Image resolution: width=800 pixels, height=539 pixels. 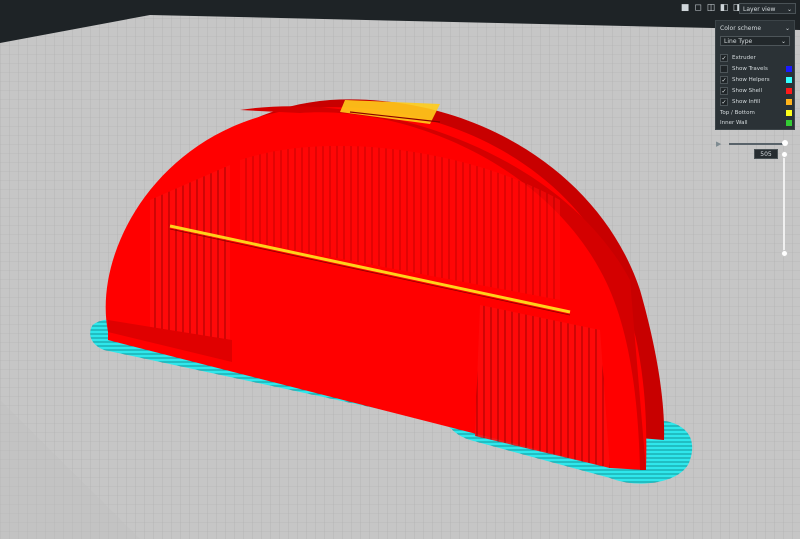 I want to click on legend-row-infill: ✓ Show Infill, so click(x=756, y=102).